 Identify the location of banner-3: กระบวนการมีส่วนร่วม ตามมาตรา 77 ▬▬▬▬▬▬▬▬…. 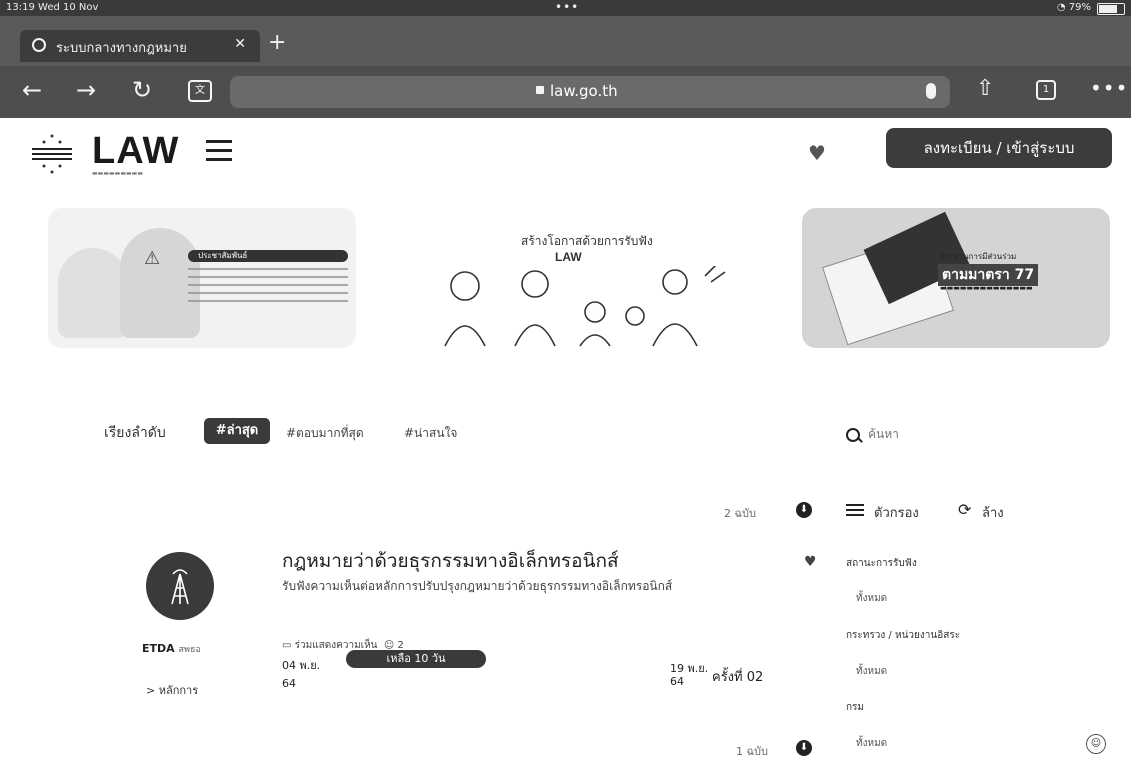
(956, 278).